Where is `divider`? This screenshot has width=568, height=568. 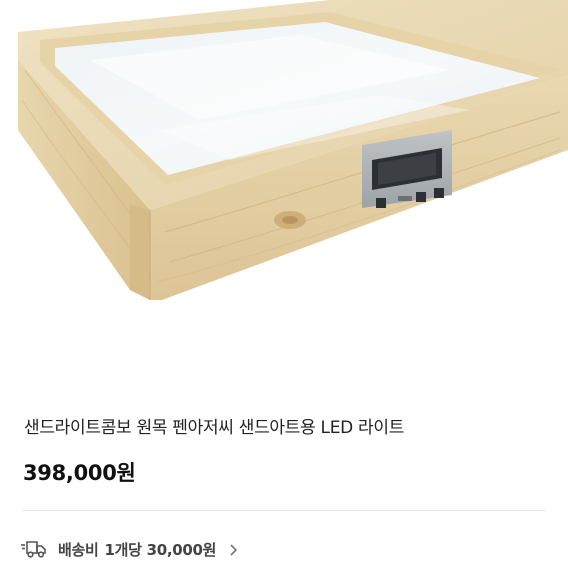
divider is located at coordinates (284, 510).